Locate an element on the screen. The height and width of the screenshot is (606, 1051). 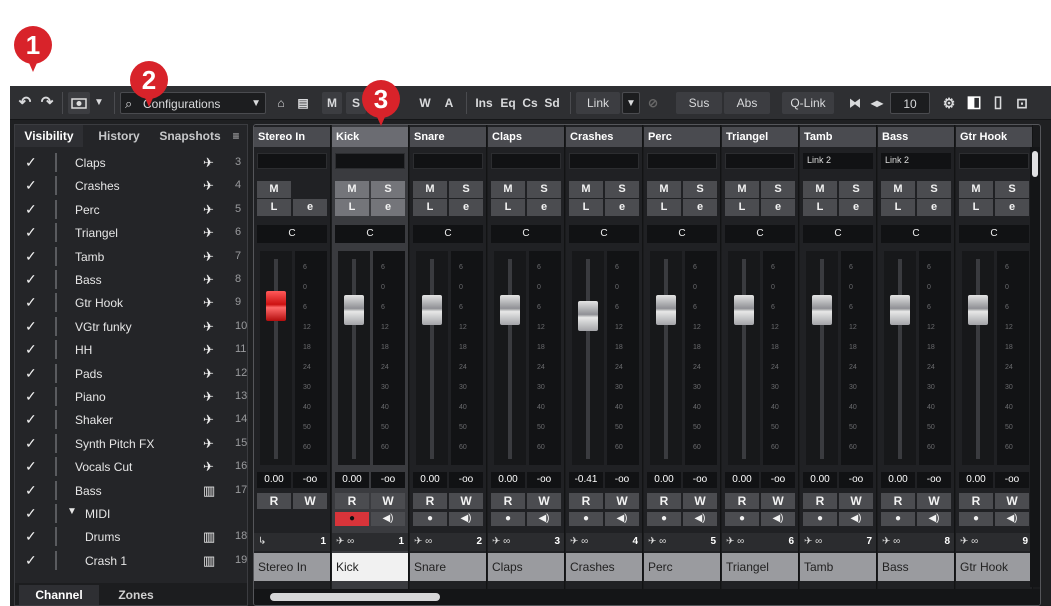
redo-icon: ↷ is located at coordinates (47, 103).